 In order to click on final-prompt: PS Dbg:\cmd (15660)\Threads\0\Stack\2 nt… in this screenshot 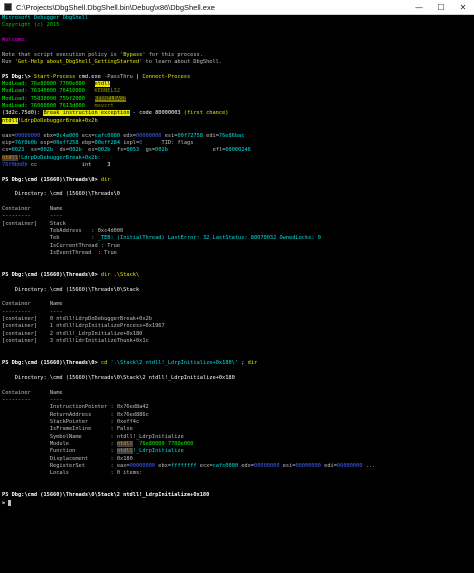, I will do `click(106, 495)`.